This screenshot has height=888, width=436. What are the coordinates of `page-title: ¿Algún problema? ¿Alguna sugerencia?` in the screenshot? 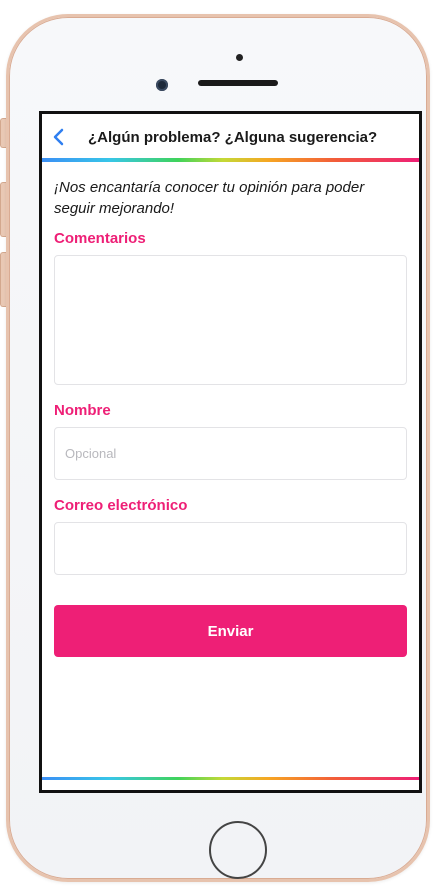 It's located at (233, 137).